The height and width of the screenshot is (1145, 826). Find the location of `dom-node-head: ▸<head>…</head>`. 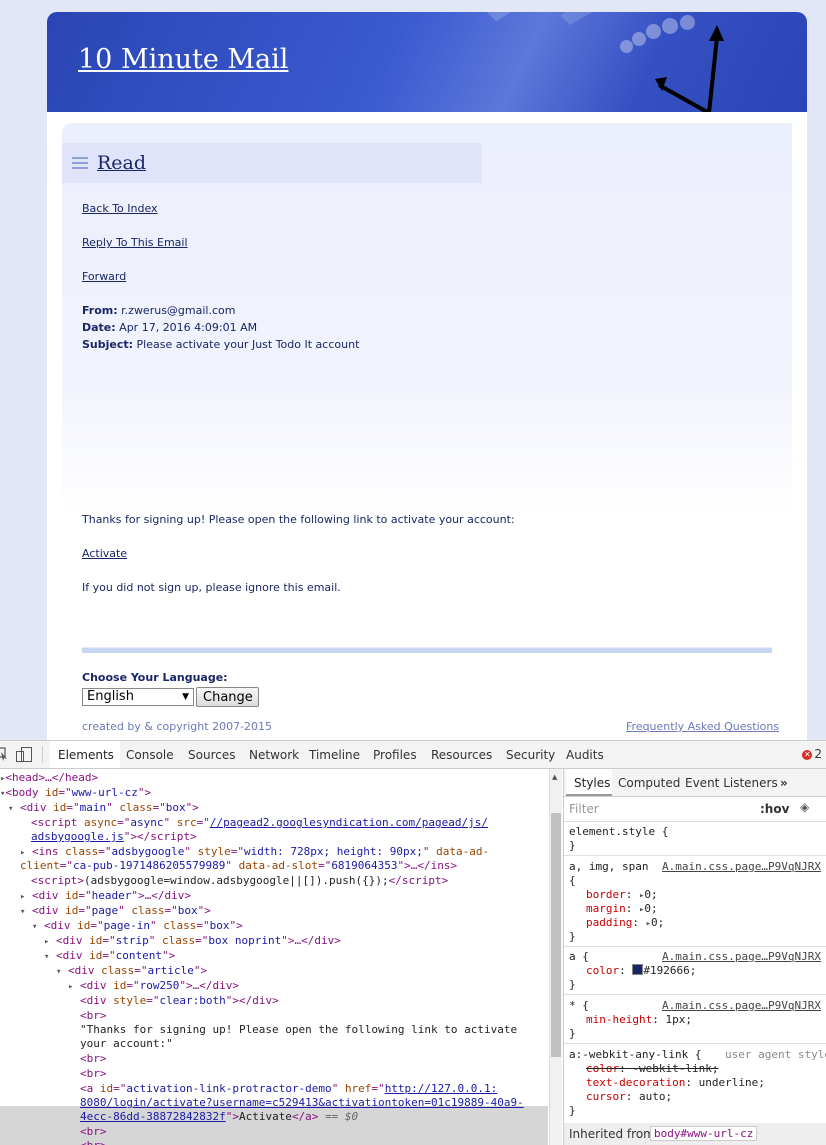

dom-node-head: ▸<head>…</head> is located at coordinates (49, 778).